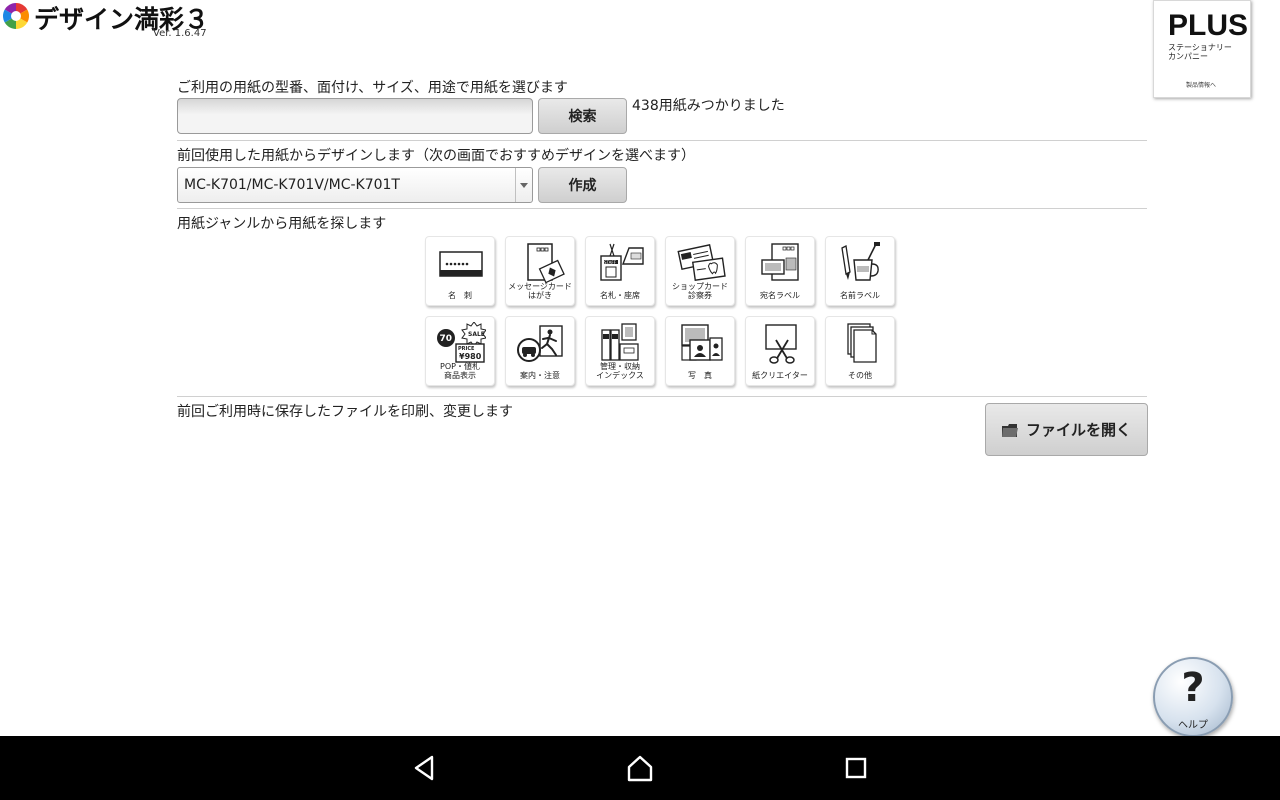 This screenshot has width=1280, height=800. What do you see at coordinates (1188, 56) in the screenshot?
I see `brand-subtitle-line2: カンパニー` at bounding box center [1188, 56].